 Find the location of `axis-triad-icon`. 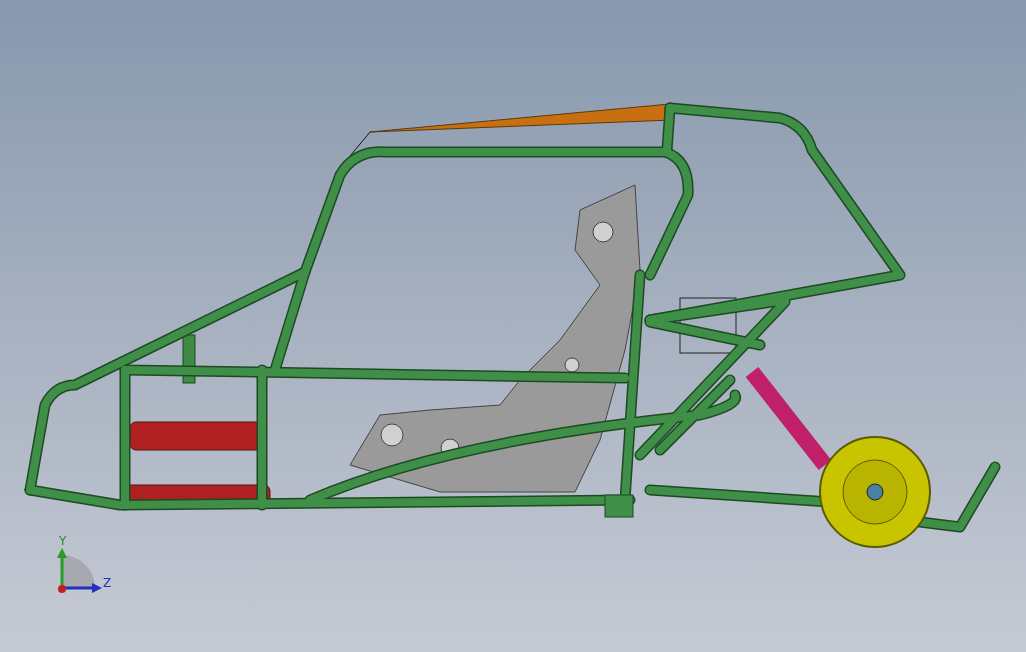

axis-triad-icon is located at coordinates (79, 570).